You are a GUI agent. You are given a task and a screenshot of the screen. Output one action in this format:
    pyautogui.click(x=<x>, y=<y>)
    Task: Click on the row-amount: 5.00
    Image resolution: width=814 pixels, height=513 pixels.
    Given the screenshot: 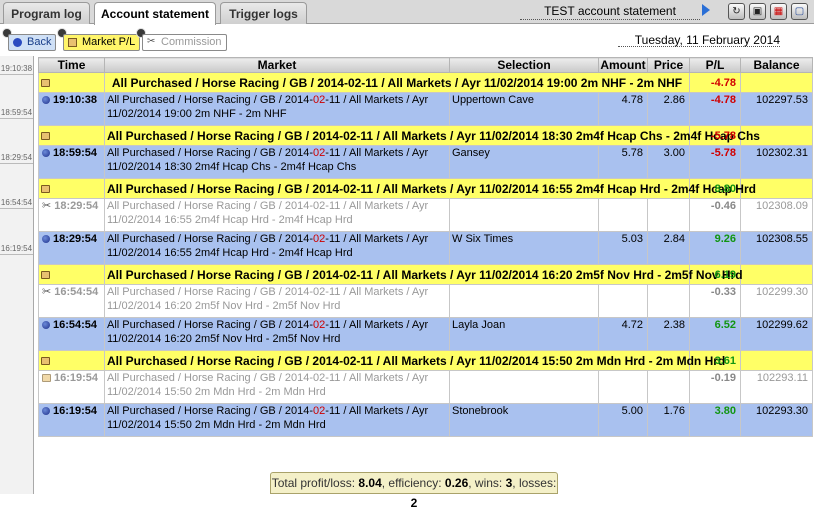 What is the action you would take?
    pyautogui.click(x=623, y=420)
    